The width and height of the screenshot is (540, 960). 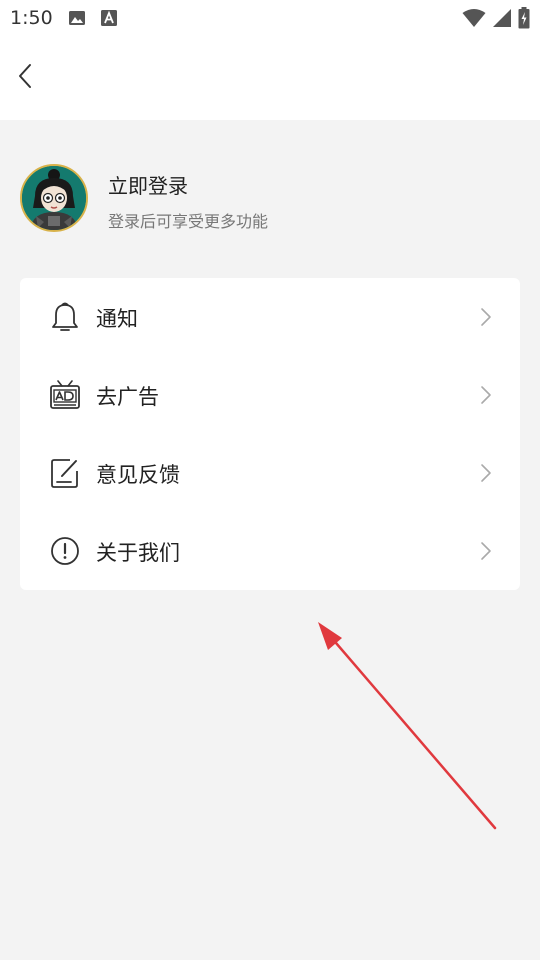 What do you see at coordinates (148, 184) in the screenshot?
I see `login-title: 立即登录` at bounding box center [148, 184].